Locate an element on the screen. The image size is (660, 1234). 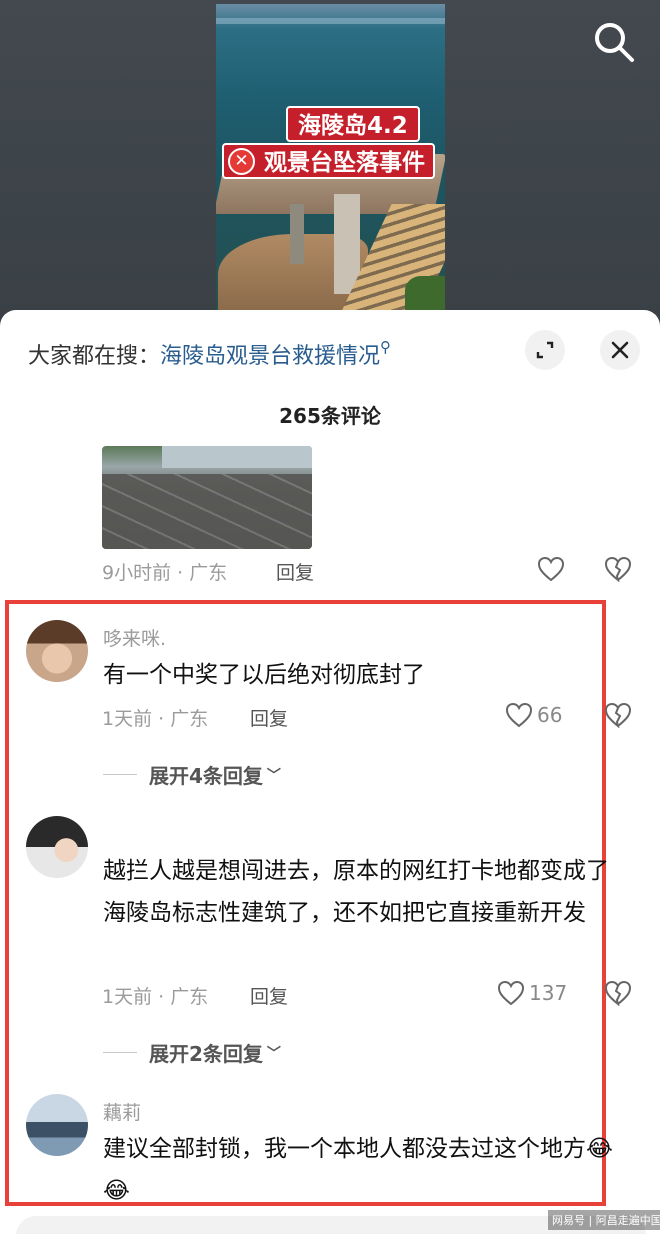
photo-tiles is located at coordinates (207, 511).